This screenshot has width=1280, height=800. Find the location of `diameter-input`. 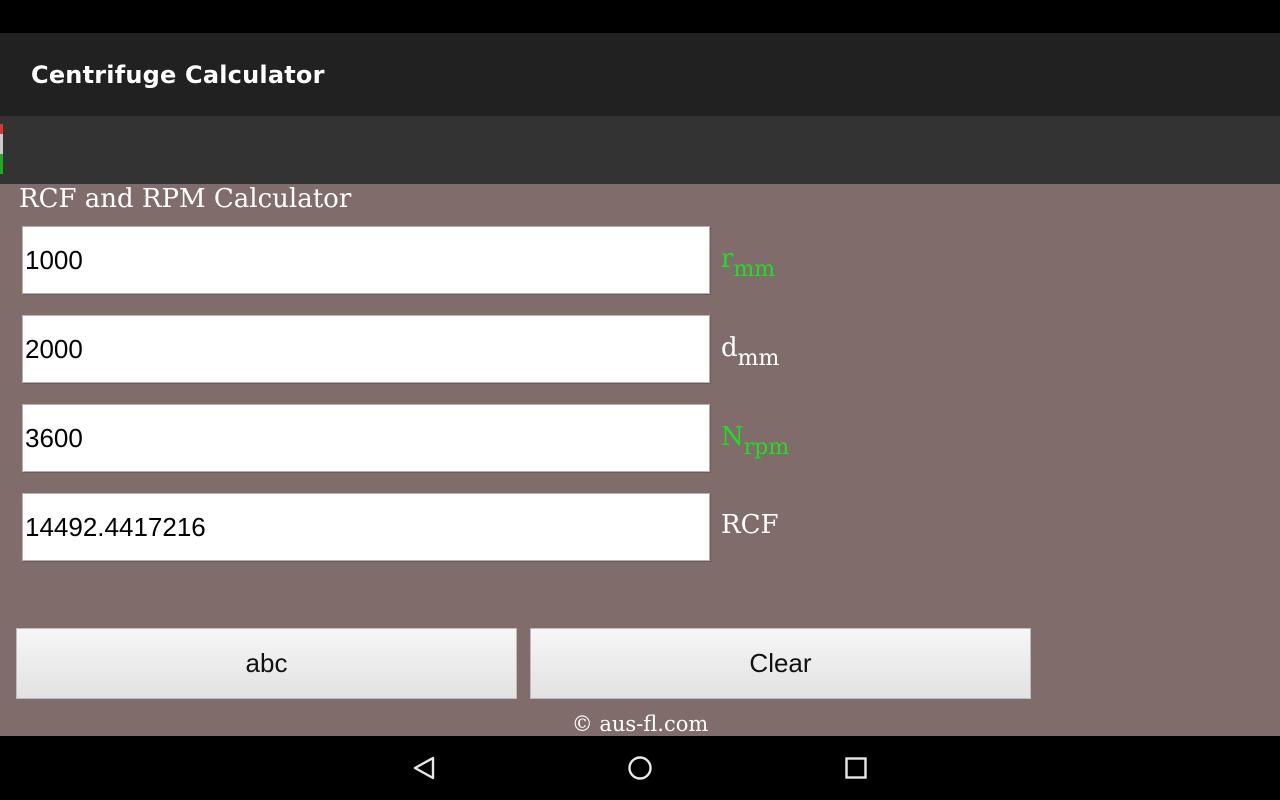

diameter-input is located at coordinates (366, 349).